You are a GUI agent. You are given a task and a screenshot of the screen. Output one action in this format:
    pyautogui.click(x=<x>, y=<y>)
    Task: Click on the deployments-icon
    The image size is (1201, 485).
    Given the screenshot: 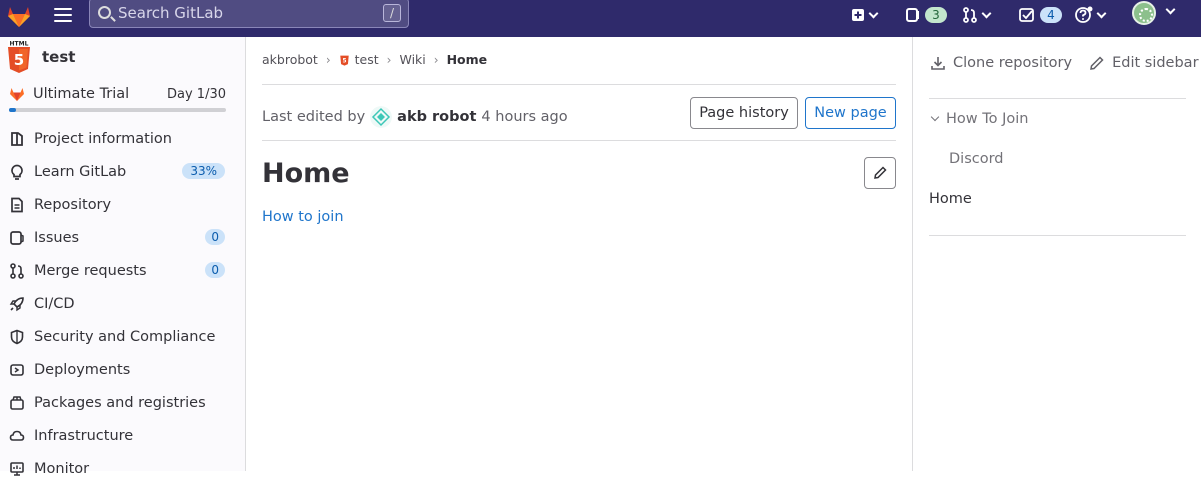 What is the action you would take?
    pyautogui.click(x=17, y=369)
    